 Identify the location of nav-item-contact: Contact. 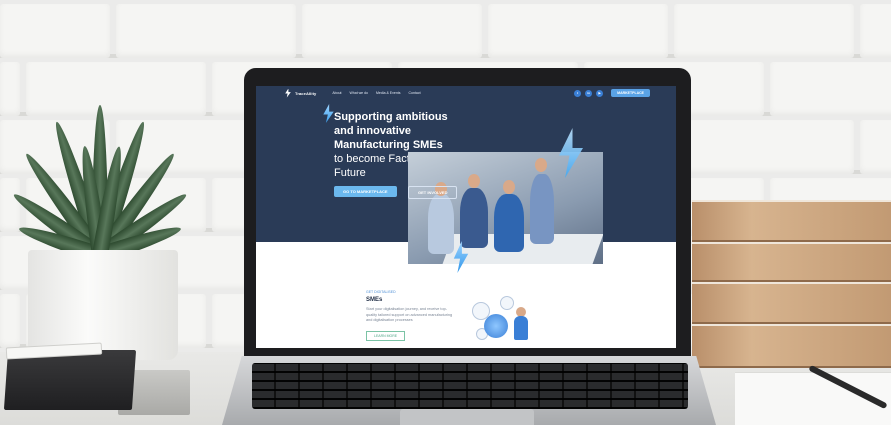
(415, 93).